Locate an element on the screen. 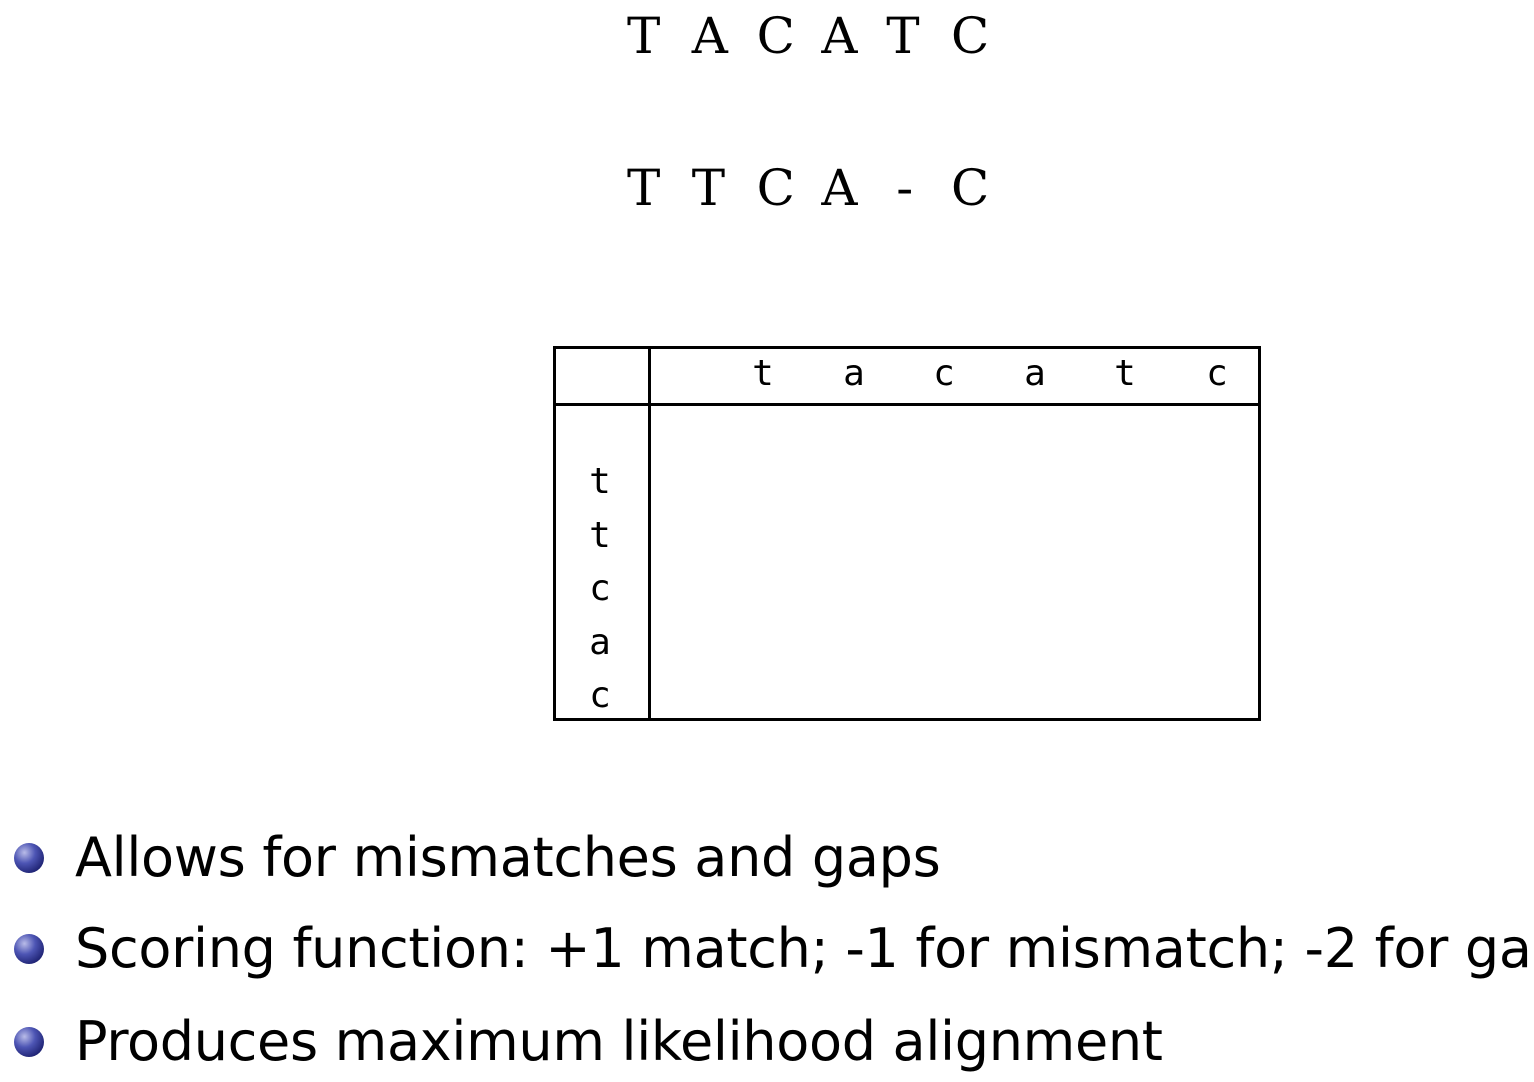  bottom-sequence: T T C A - C is located at coordinates (821, 188).